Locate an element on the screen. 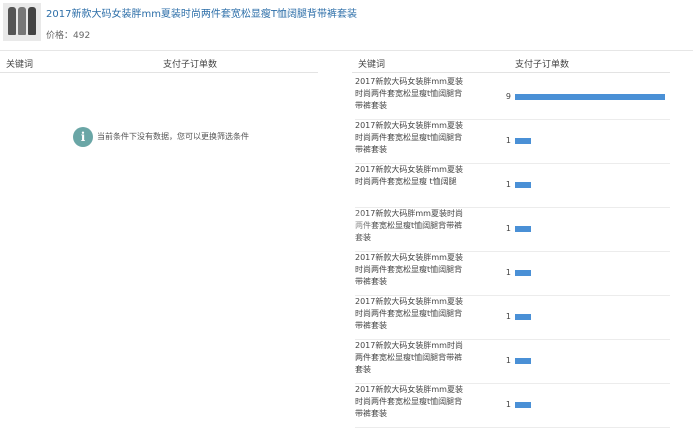  price-label: 价格： is located at coordinates (60, 36).